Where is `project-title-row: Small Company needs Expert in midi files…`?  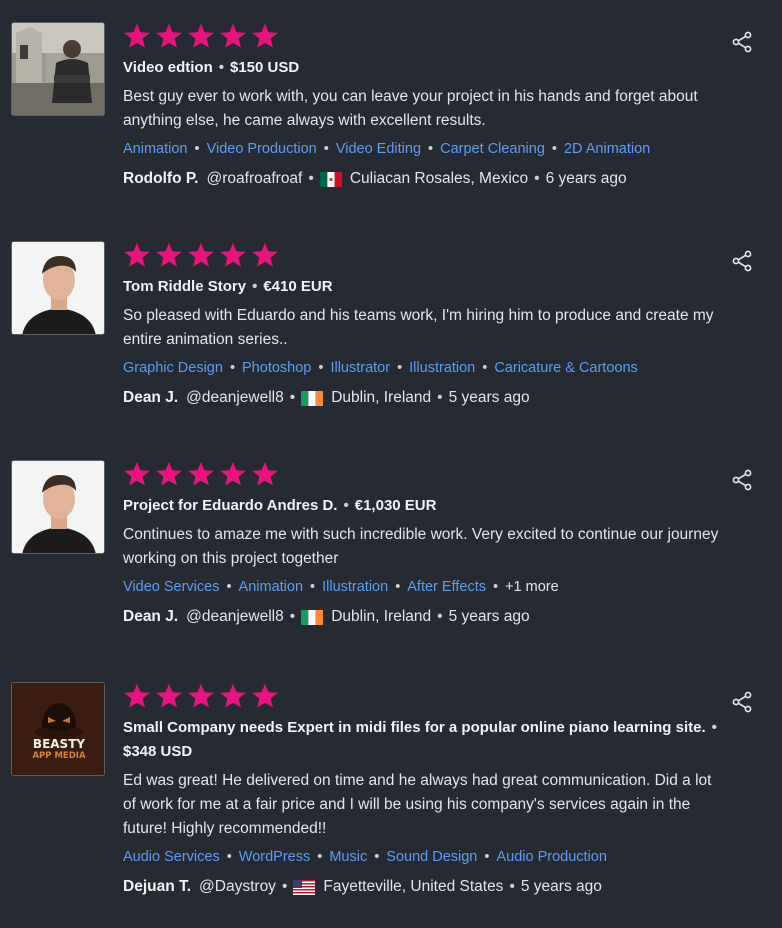
project-title-row: Small Company needs Expert in midi files… is located at coordinates (423, 740).